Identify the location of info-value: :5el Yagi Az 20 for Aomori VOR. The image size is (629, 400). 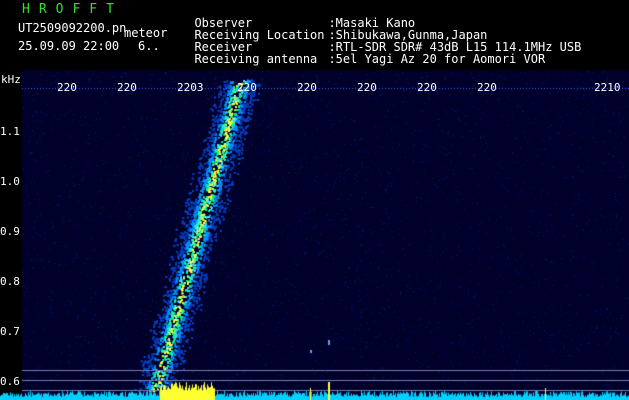
(437, 59).